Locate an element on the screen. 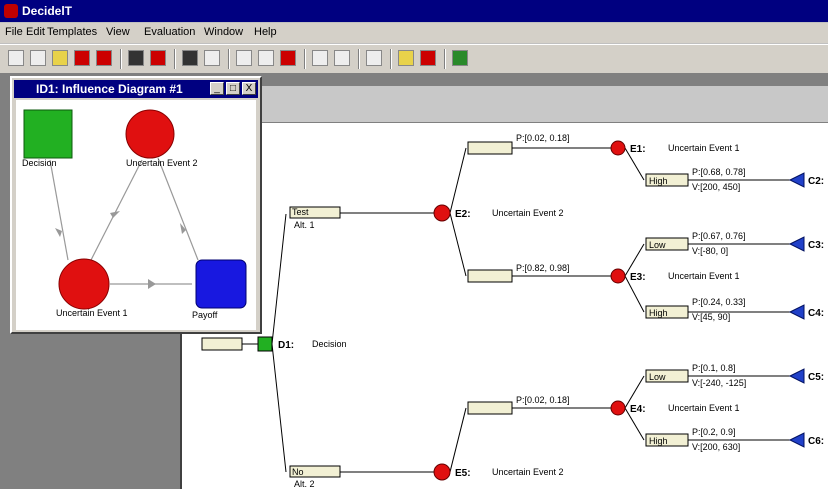 The width and height of the screenshot is (828, 489). e3-name: Uncertain Event 1 is located at coordinates (704, 276).